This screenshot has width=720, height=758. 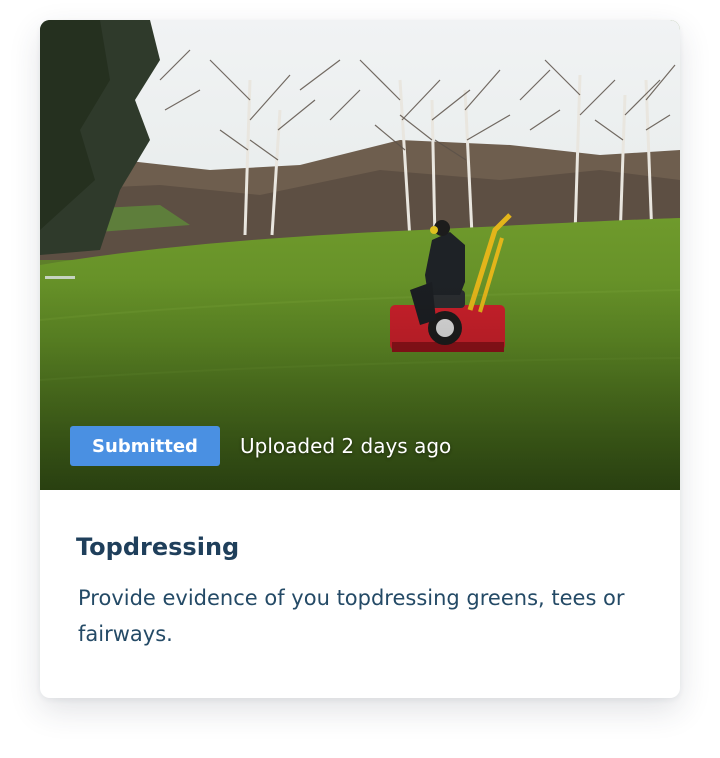 What do you see at coordinates (346, 446) in the screenshot?
I see `upload-time-text: Uploaded 2 days ago` at bounding box center [346, 446].